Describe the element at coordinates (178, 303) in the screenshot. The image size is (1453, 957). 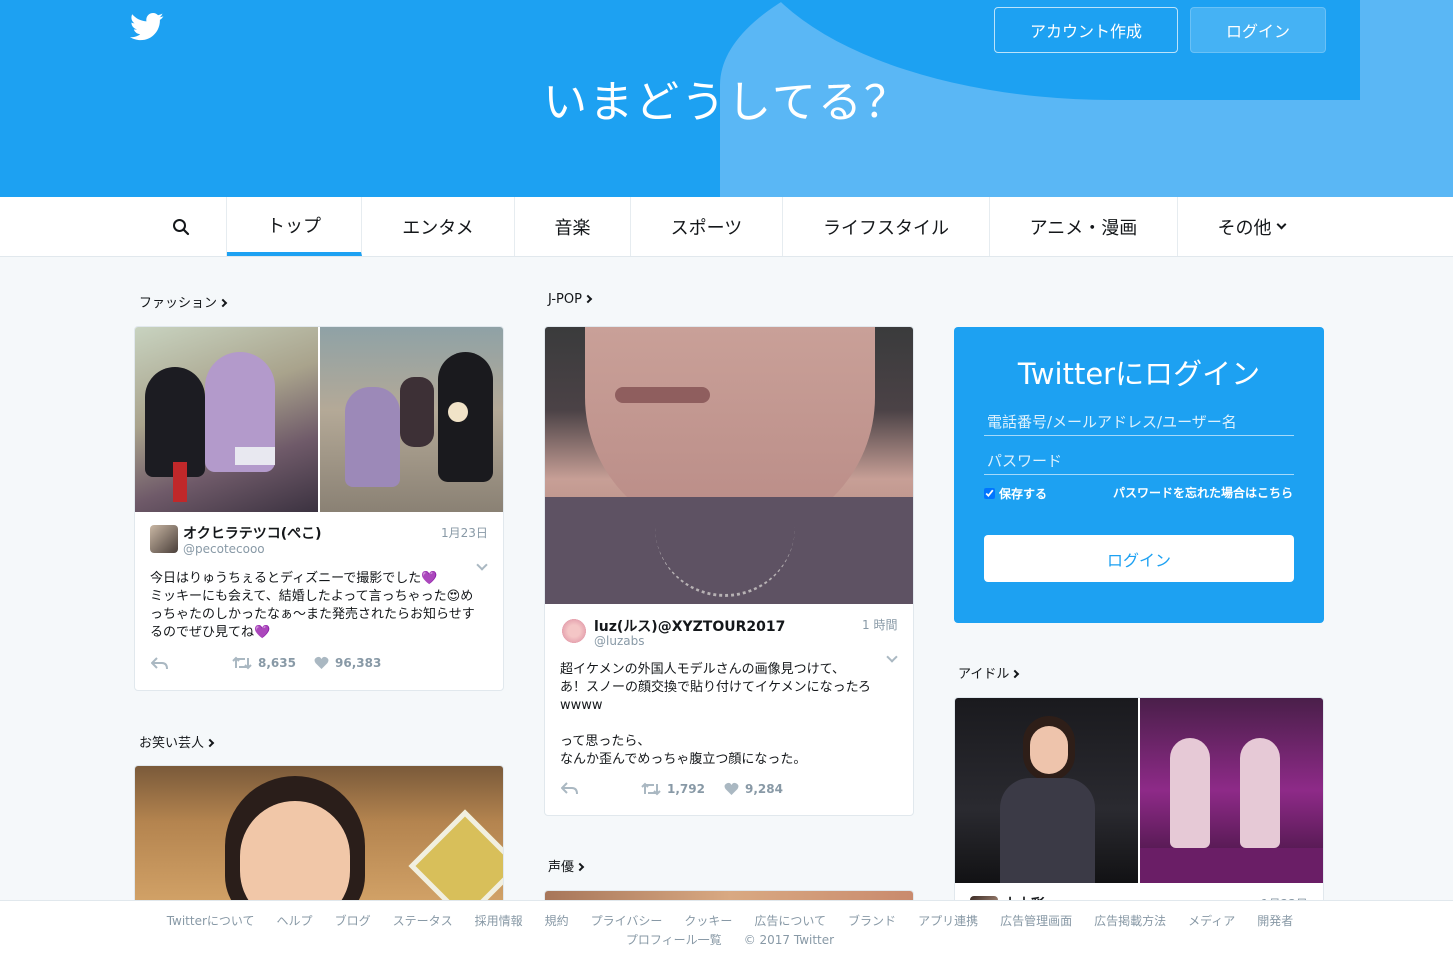
I see `section-label: ファッション` at that location.